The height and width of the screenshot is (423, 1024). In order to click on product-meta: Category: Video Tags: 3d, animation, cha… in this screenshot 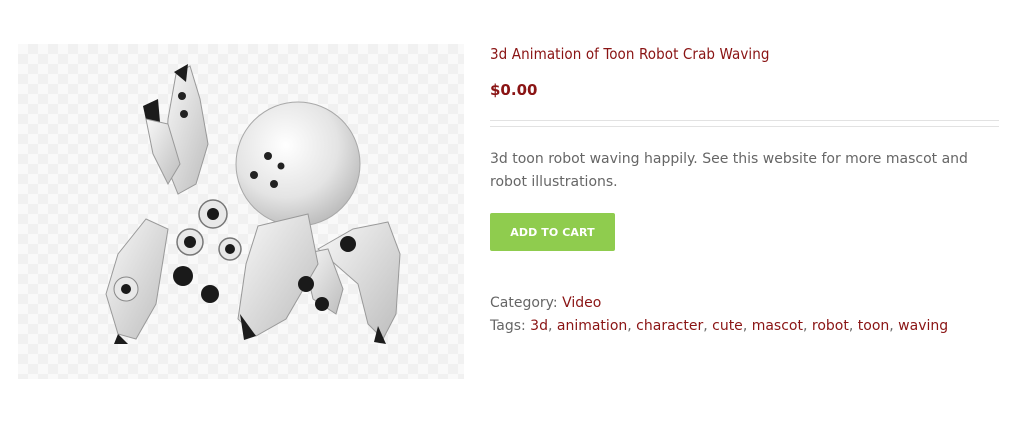, I will do `click(719, 315)`.